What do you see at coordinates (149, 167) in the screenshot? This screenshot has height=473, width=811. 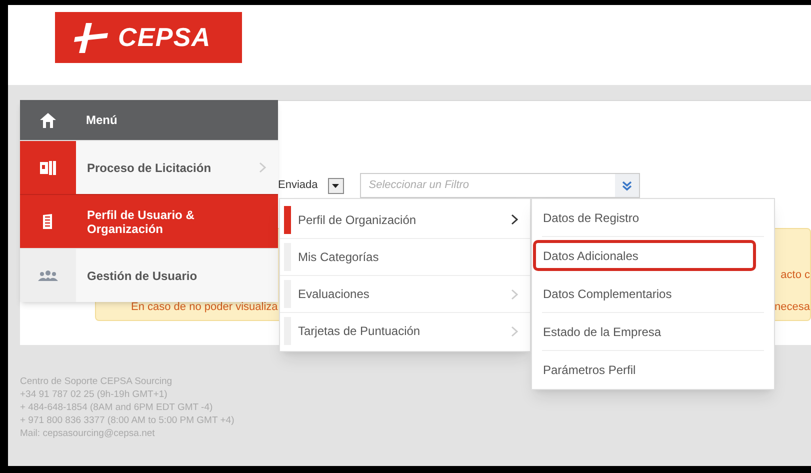 I see `menu-item: Proceso de Licitación` at bounding box center [149, 167].